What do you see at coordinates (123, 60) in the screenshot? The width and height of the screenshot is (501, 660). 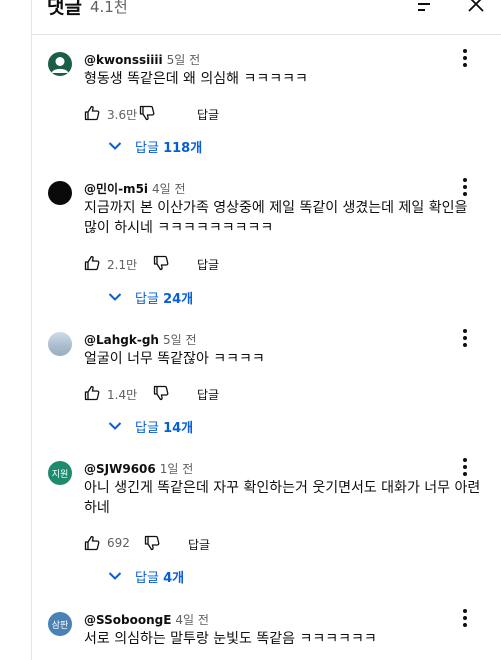 I see `comment-author: @kwonssiiii` at bounding box center [123, 60].